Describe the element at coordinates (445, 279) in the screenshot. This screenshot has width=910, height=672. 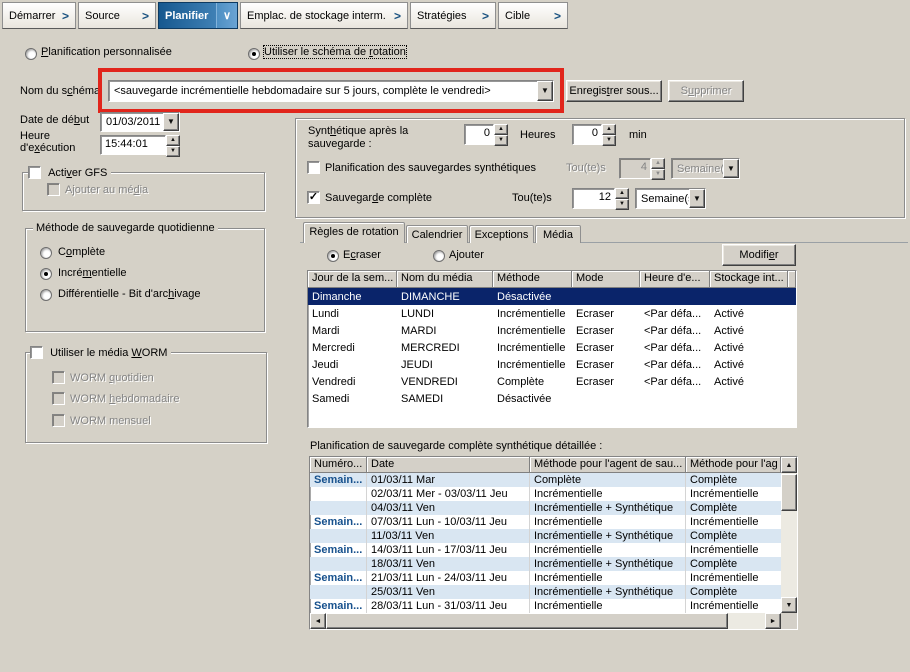
I see `col-header-media: Nom du média` at that location.